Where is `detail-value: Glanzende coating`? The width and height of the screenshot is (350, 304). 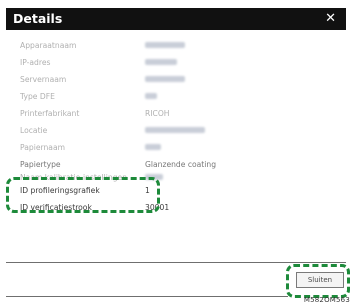
detail-value: Glanzende coating is located at coordinates (181, 164).